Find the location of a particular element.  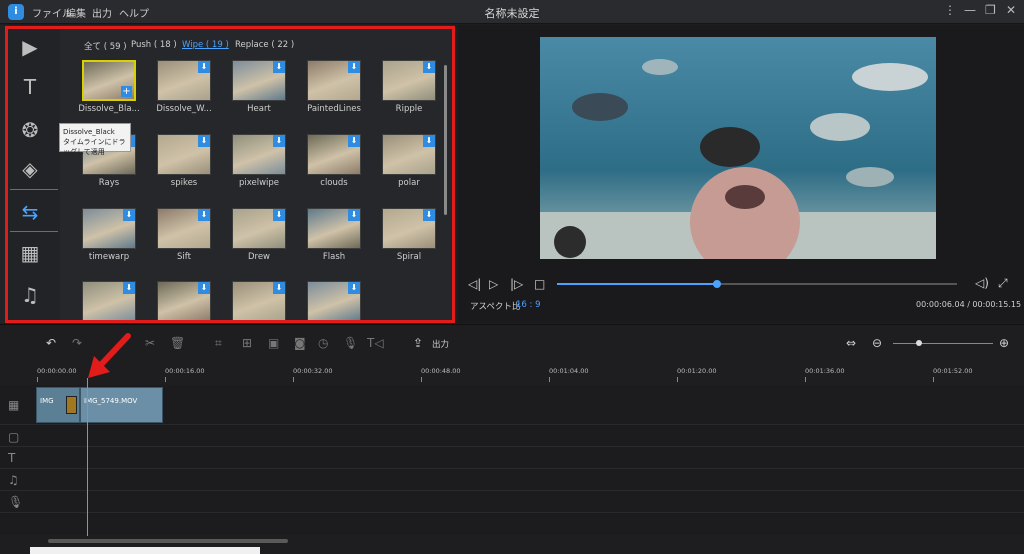

ruler-tick-label: 00:01:20.00 is located at coordinates (697, 371).